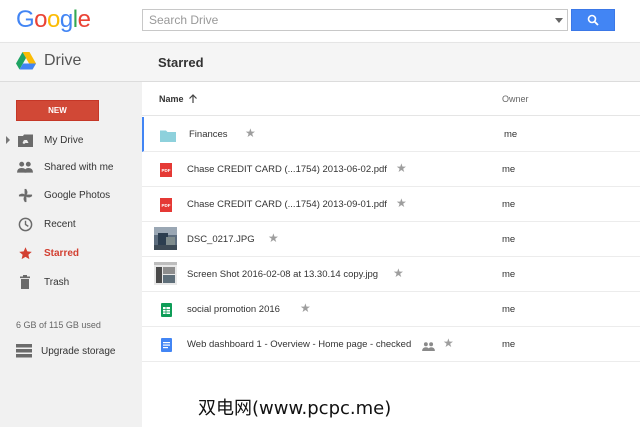  I want to click on search-box, so click(355, 20).